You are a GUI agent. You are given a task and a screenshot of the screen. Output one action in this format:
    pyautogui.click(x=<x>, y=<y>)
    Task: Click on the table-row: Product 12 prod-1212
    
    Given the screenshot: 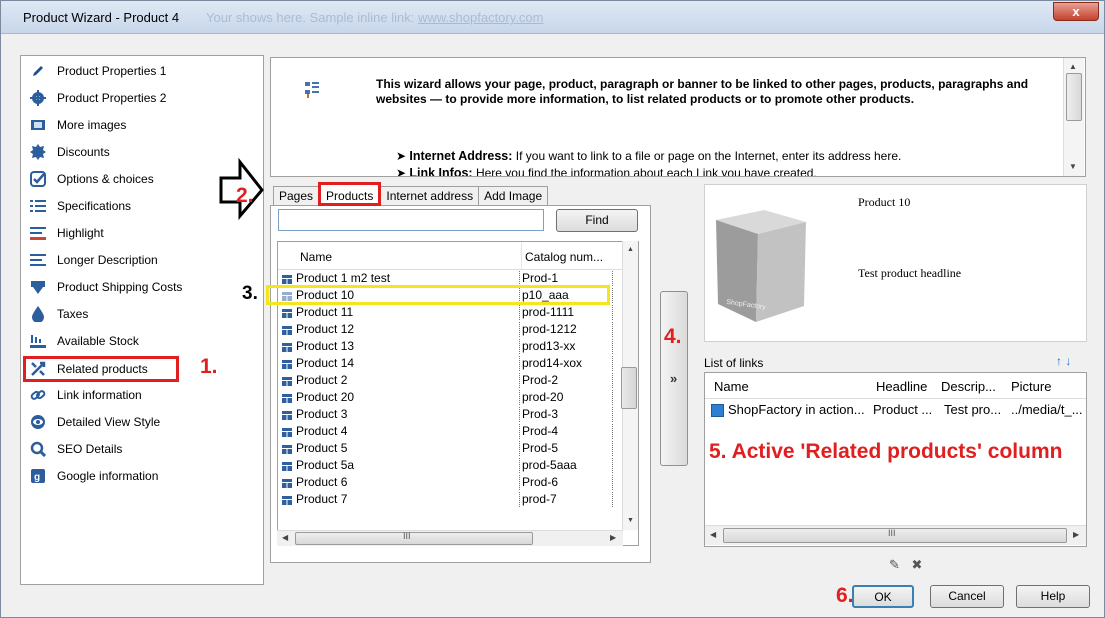 What is the action you would take?
    pyautogui.click(x=451, y=329)
    